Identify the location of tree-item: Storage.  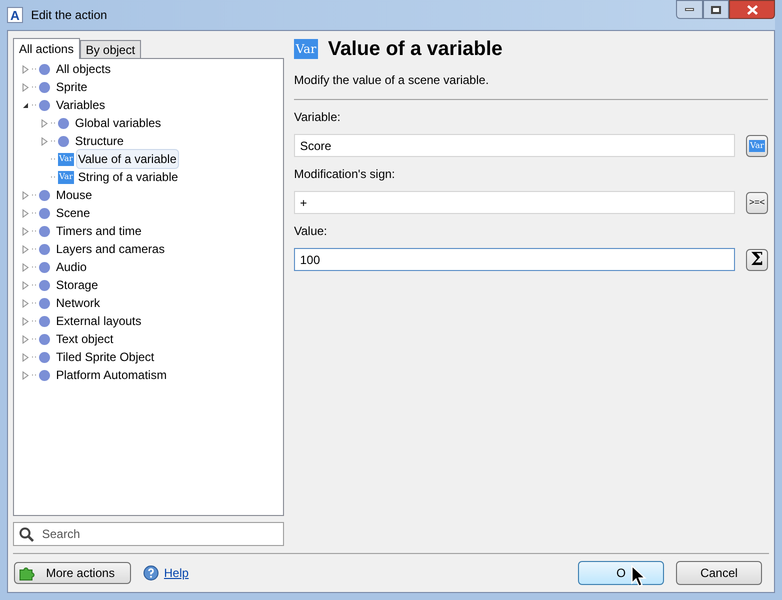
(77, 285).